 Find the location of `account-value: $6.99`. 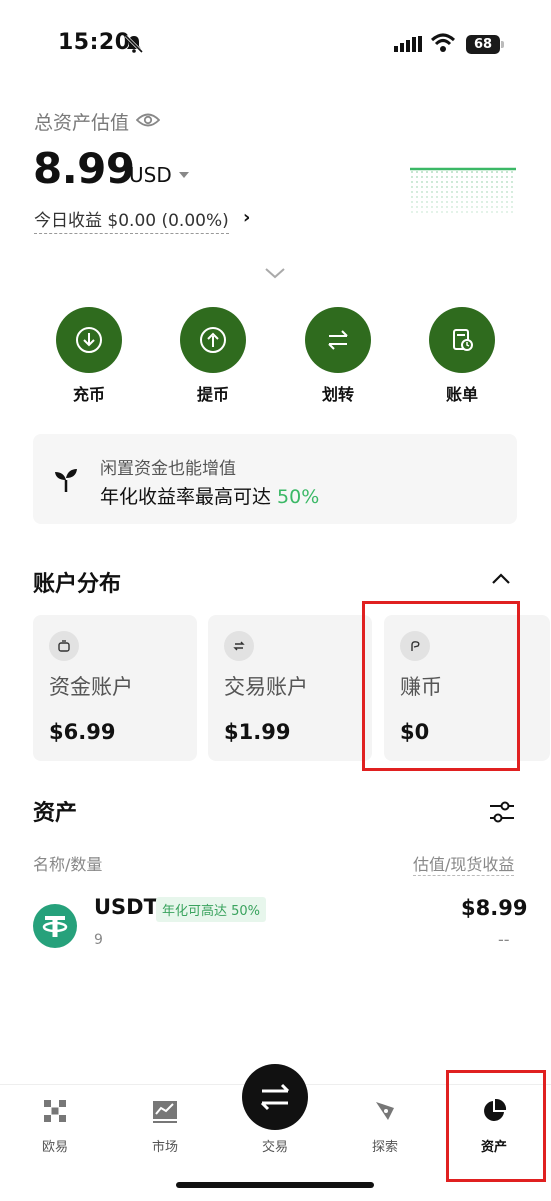

account-value: $6.99 is located at coordinates (82, 732).